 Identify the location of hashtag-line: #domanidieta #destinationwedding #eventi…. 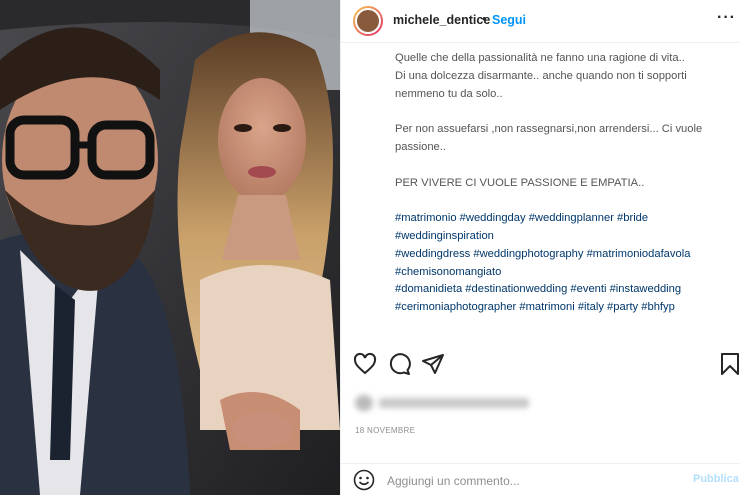
(562, 290).